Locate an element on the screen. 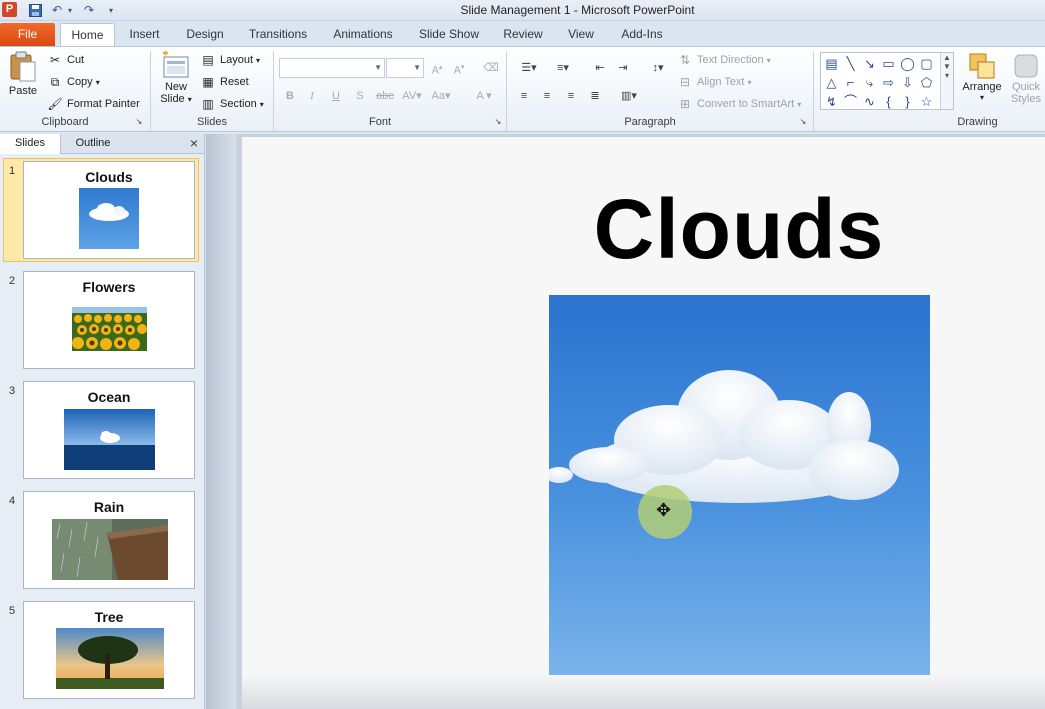 The width and height of the screenshot is (1045, 709). align-center-icon: ≡ is located at coordinates (547, 96).